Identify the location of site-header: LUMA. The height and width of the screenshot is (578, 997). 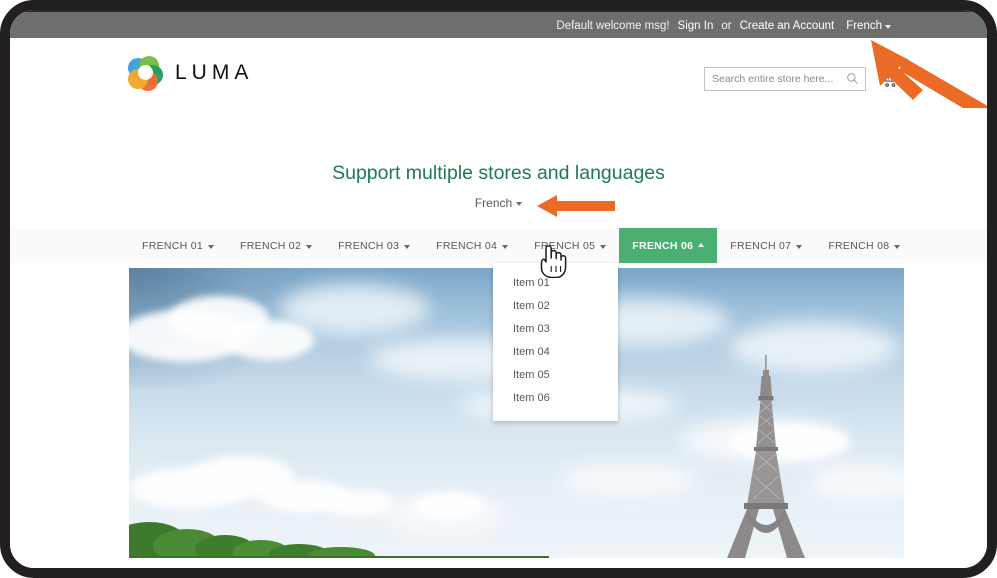
(498, 82).